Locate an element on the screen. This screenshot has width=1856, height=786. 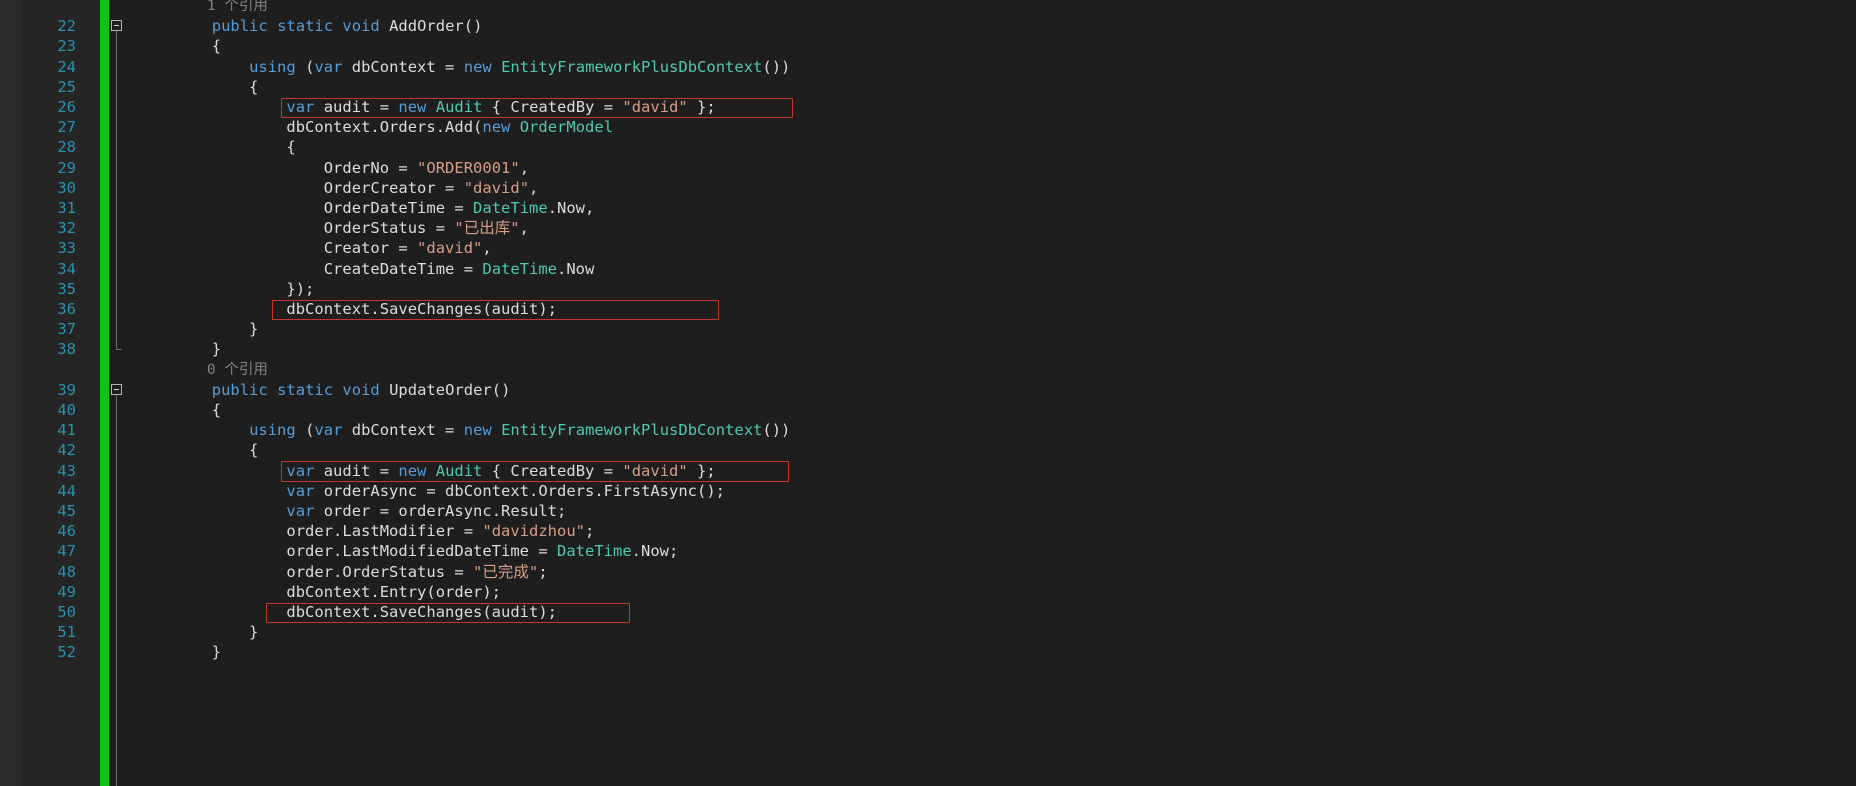
code-line: public static void UpdateOrder() is located at coordinates (324, 390).